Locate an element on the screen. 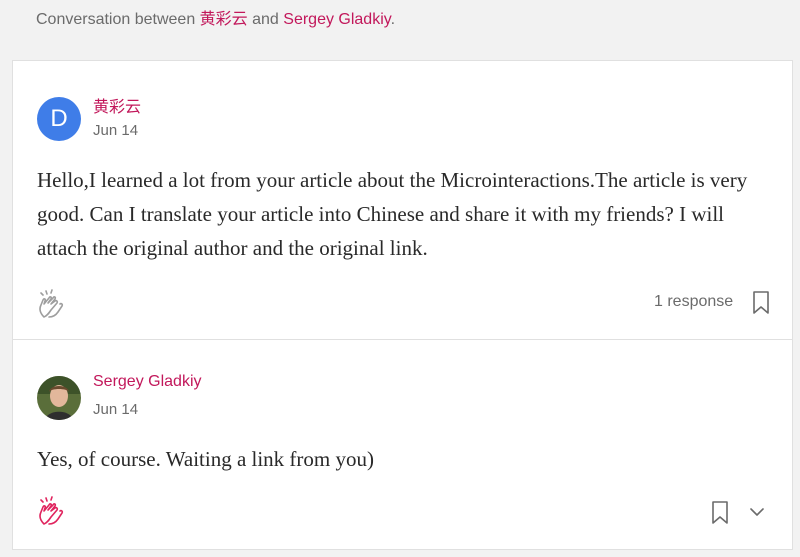  header-user1-link: 黄彩云 is located at coordinates (224, 19).